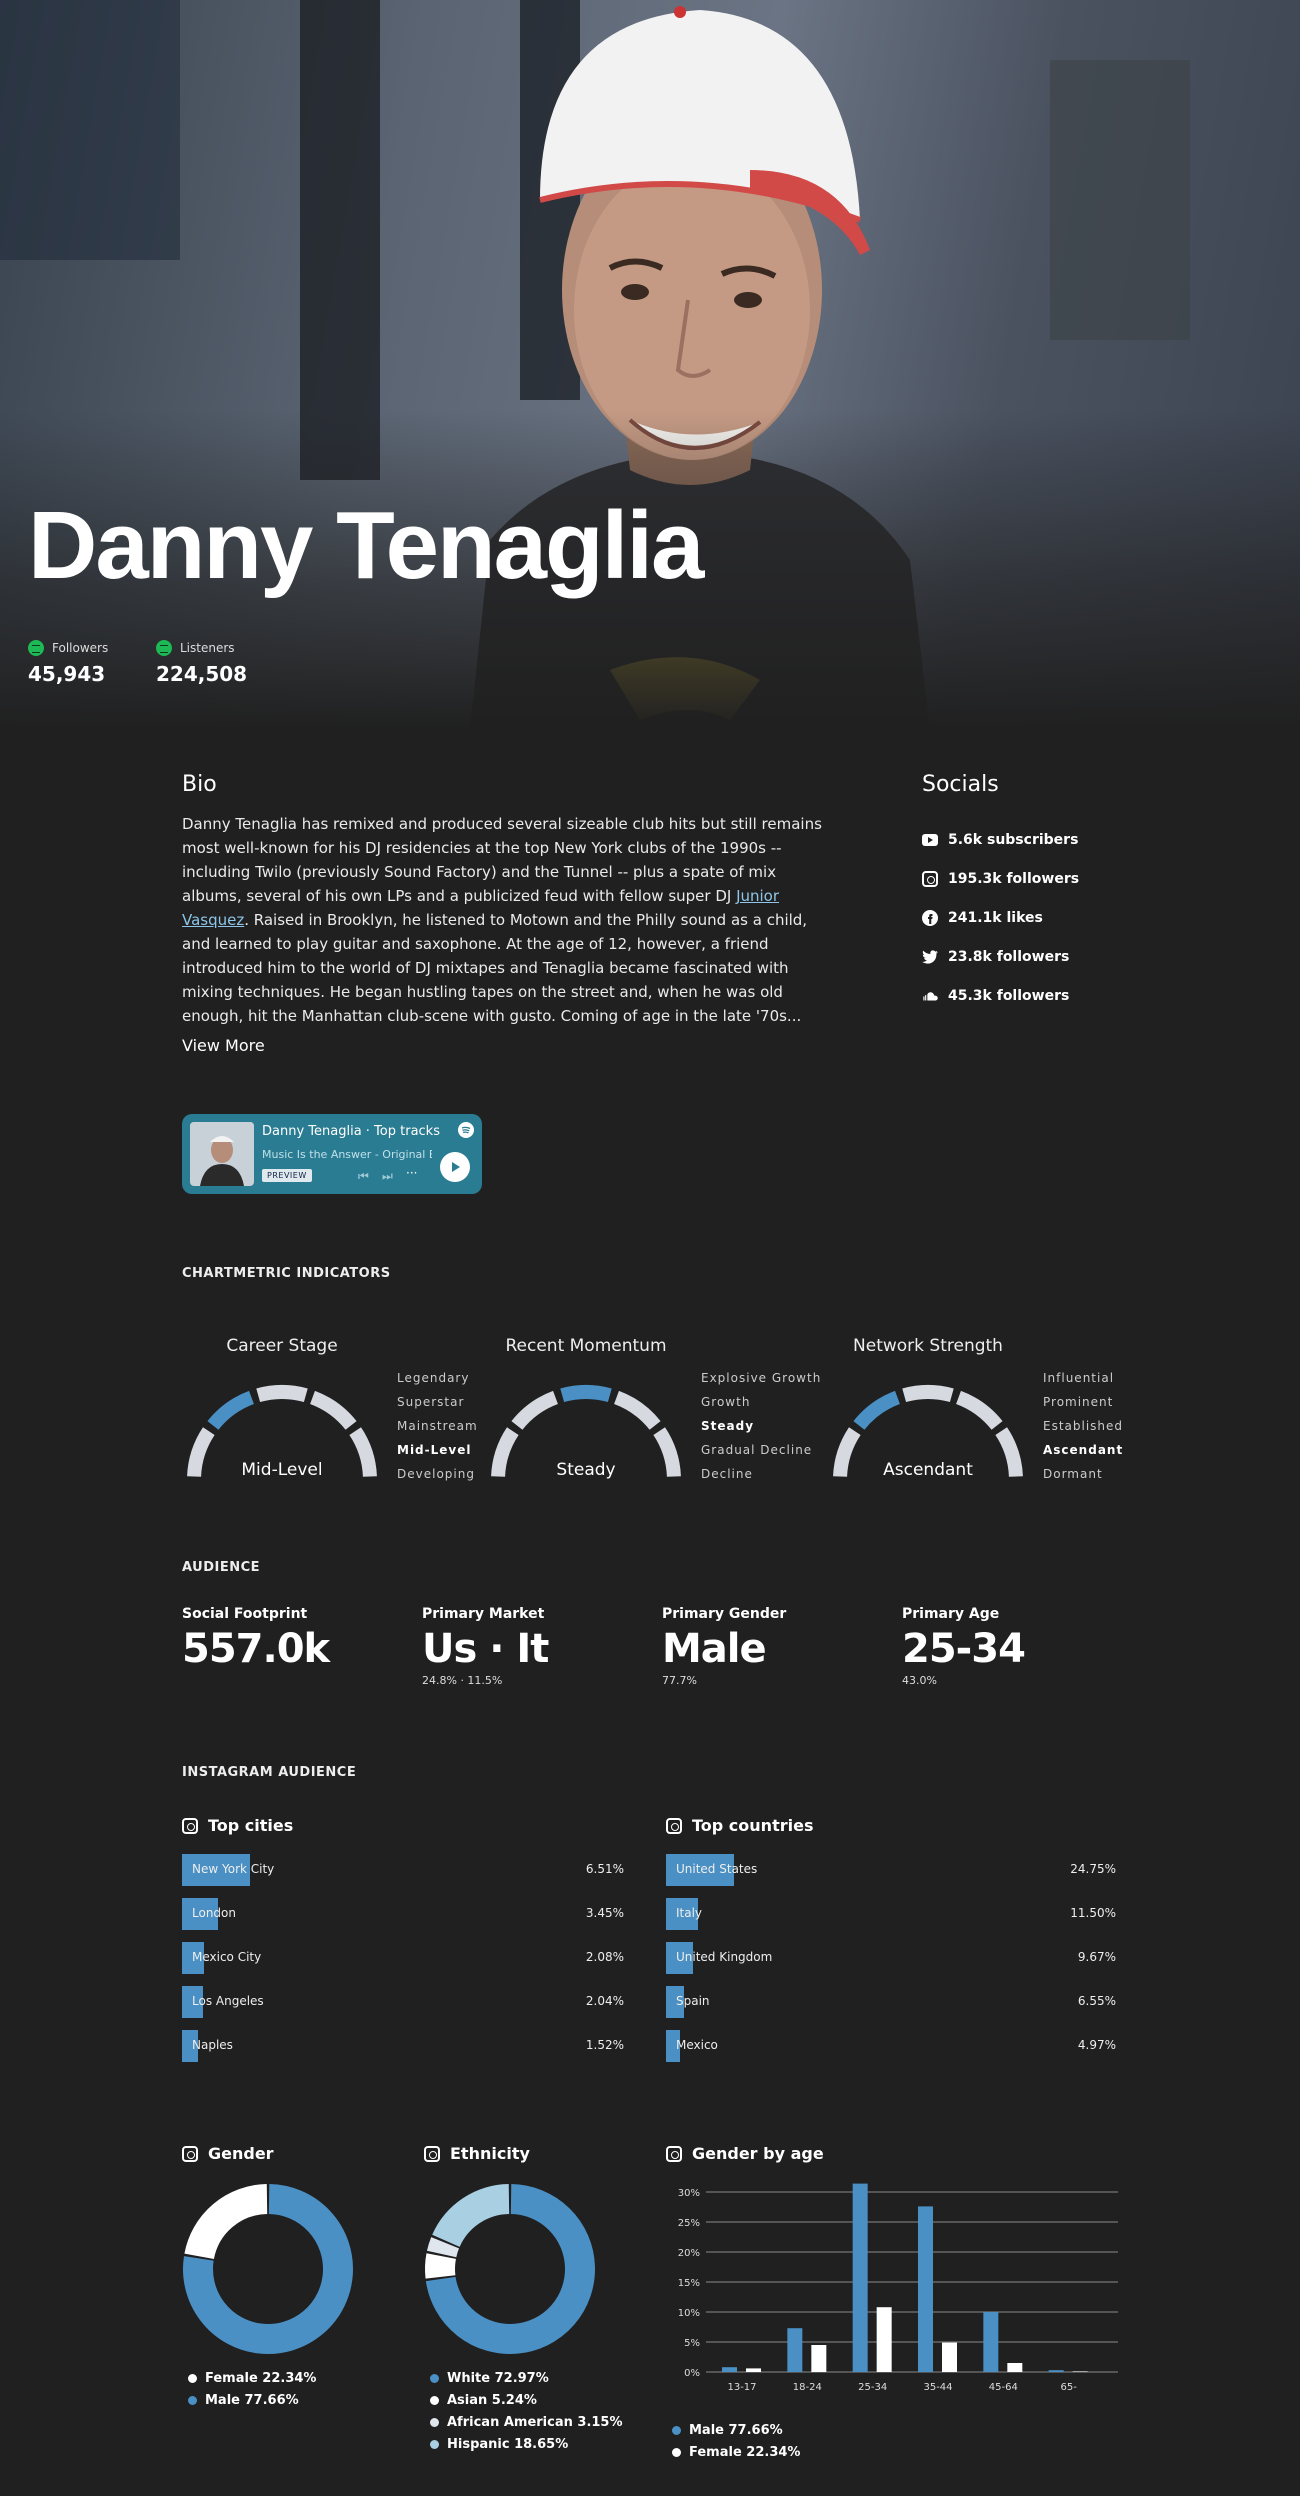  What do you see at coordinates (928, 1346) in the screenshot?
I see `network-strength-title: Network Strength` at bounding box center [928, 1346].